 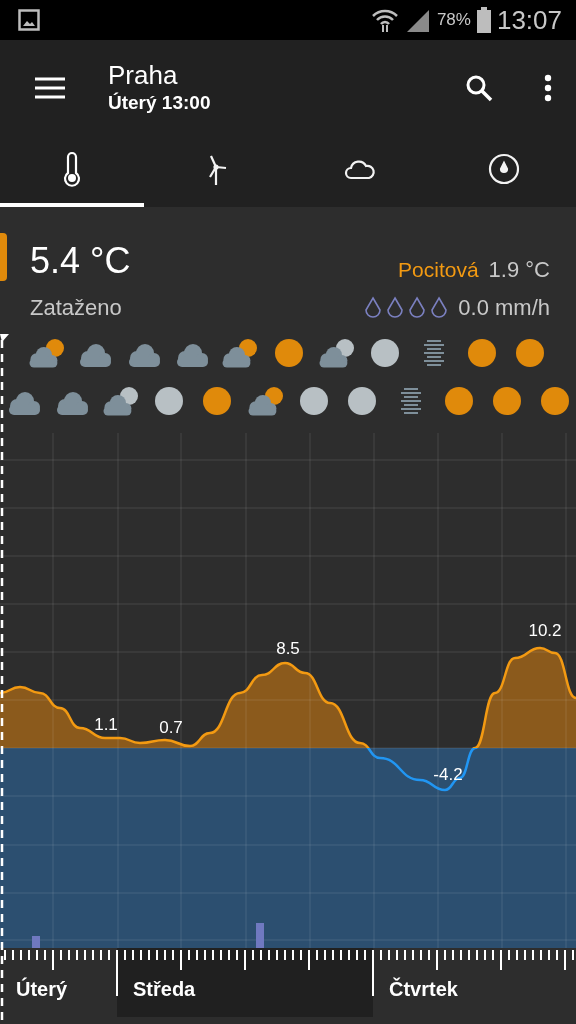 What do you see at coordinates (504, 308) in the screenshot?
I see `precipitation-value: 0.0 mm/h` at bounding box center [504, 308].